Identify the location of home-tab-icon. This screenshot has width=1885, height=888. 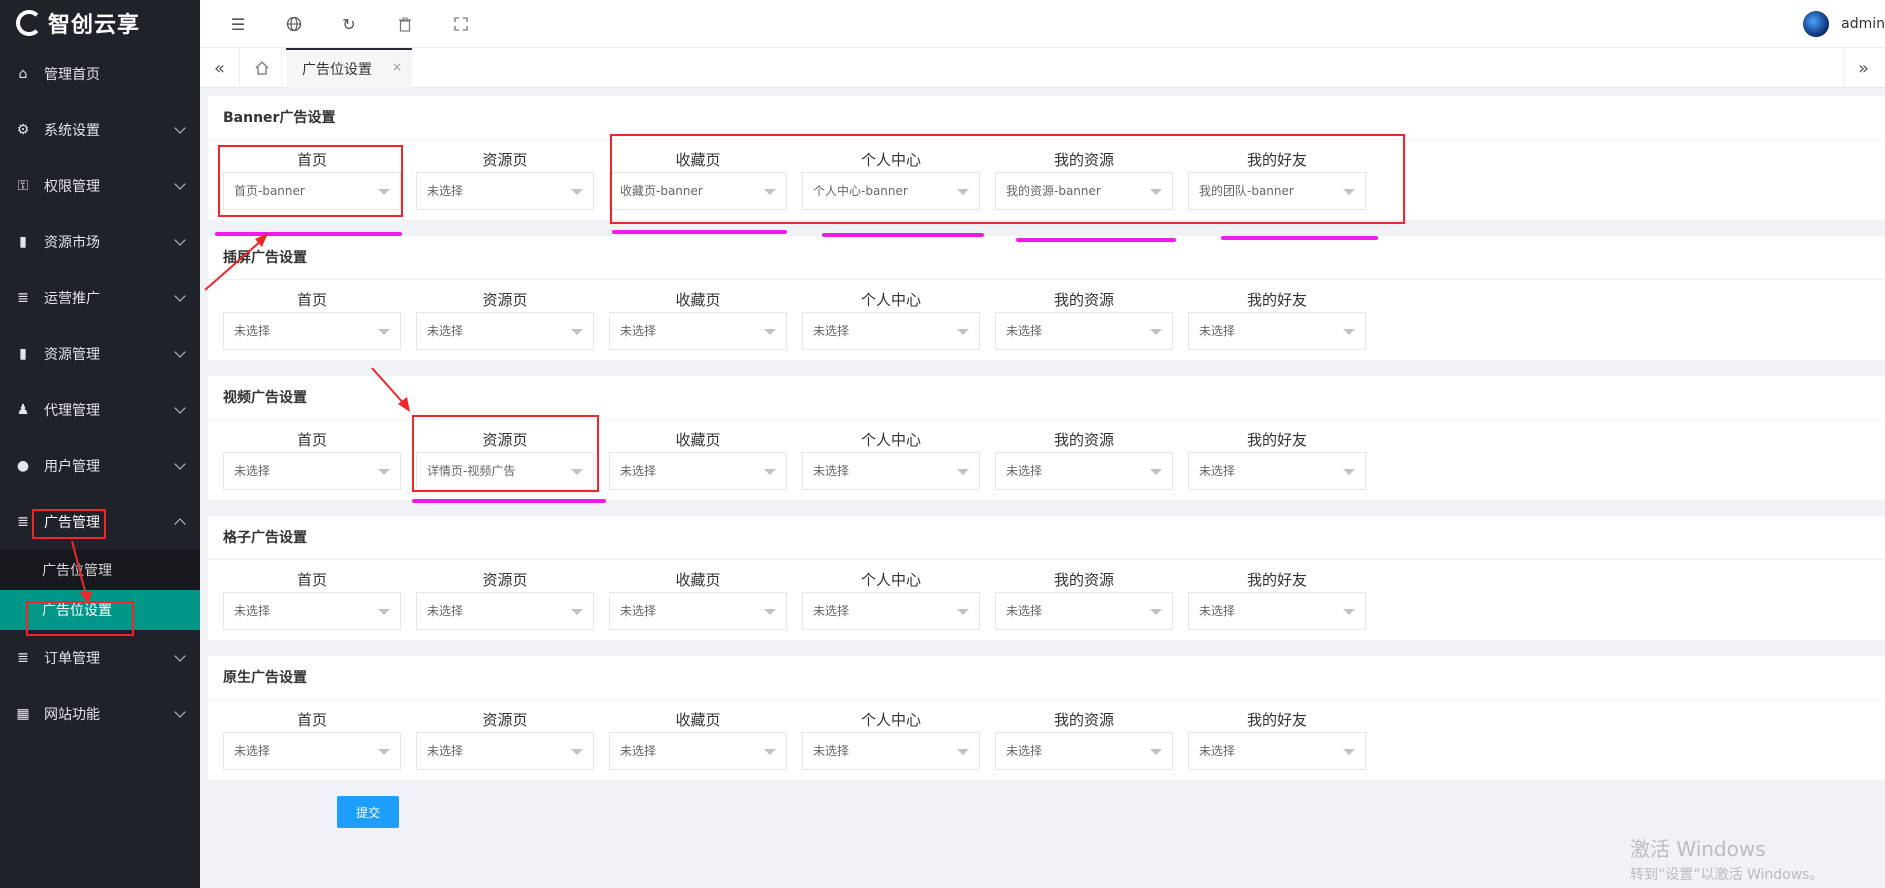
(262, 68).